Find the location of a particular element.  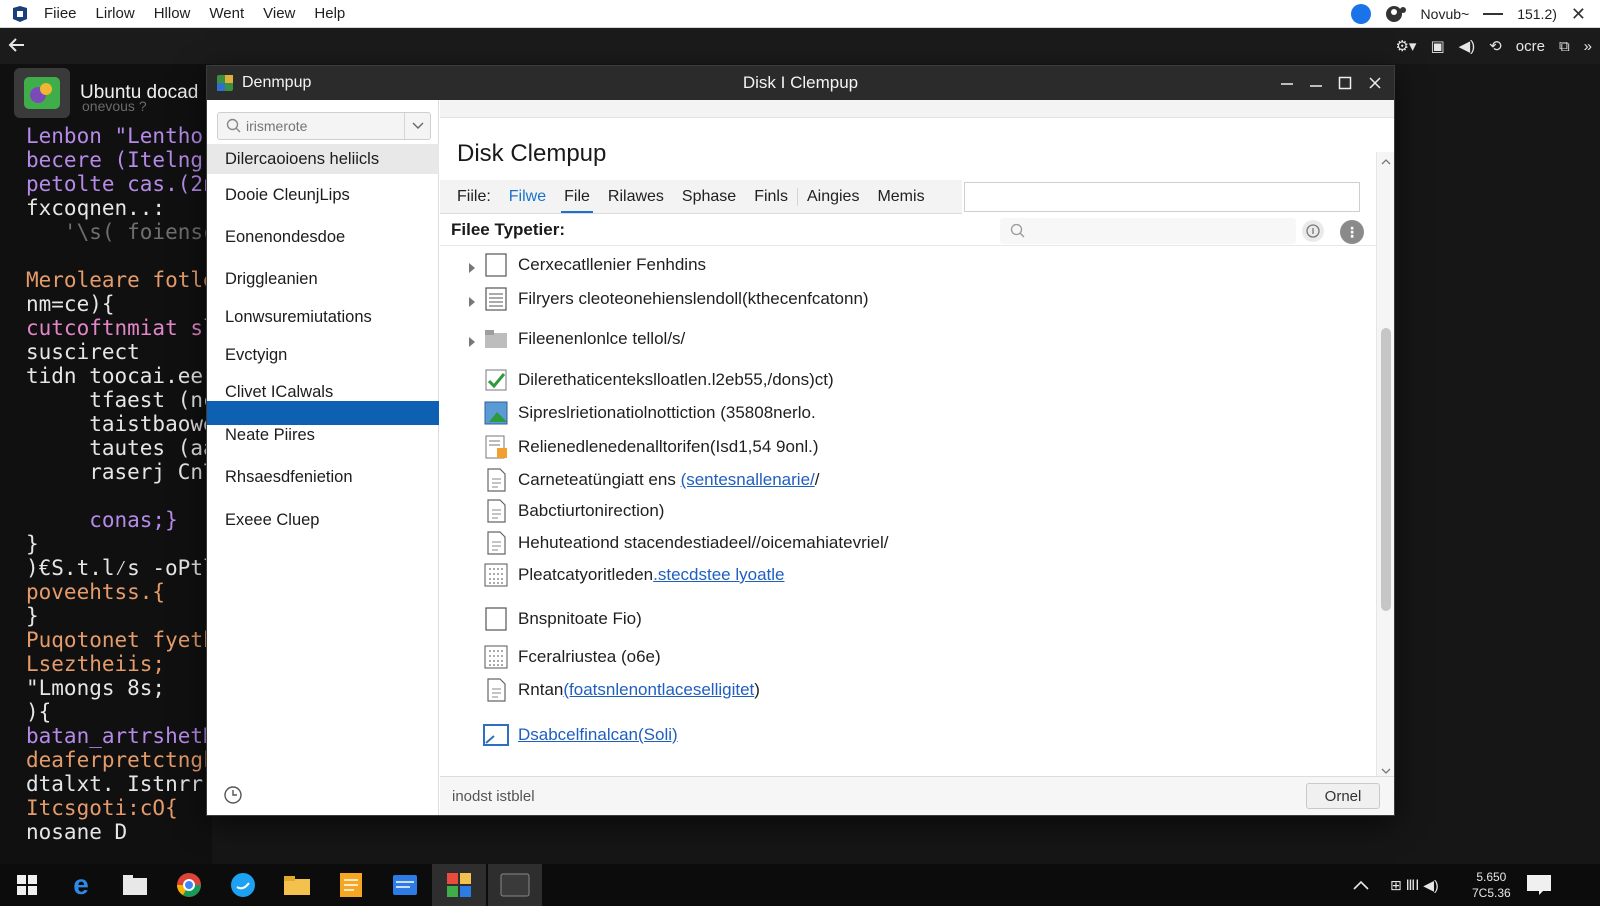

ok-button: Ornel is located at coordinates (1343, 796).